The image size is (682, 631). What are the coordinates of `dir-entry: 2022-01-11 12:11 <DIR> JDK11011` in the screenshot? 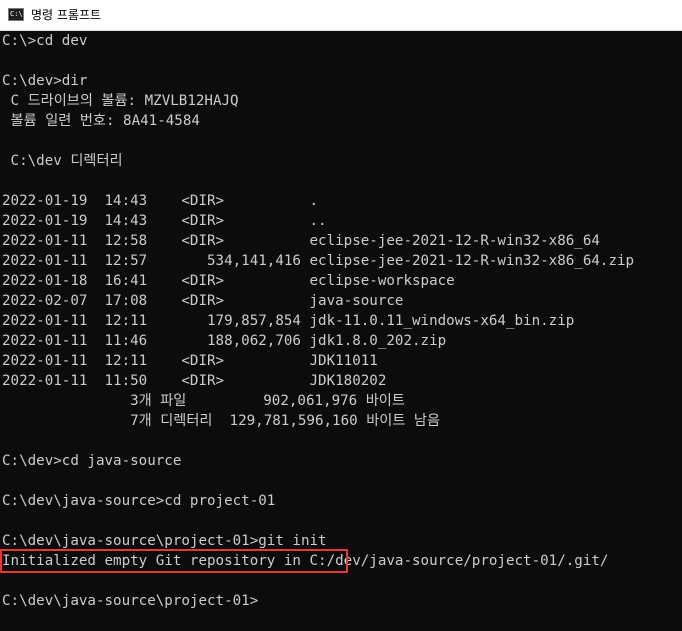 It's located at (190, 361).